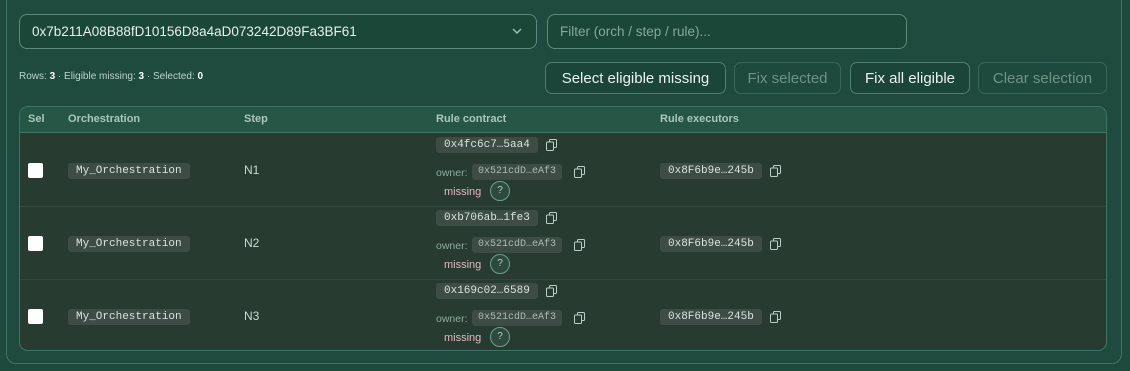 The width and height of the screenshot is (1130, 371). I want to click on fix-selected-button: Fix selected, so click(787, 78).